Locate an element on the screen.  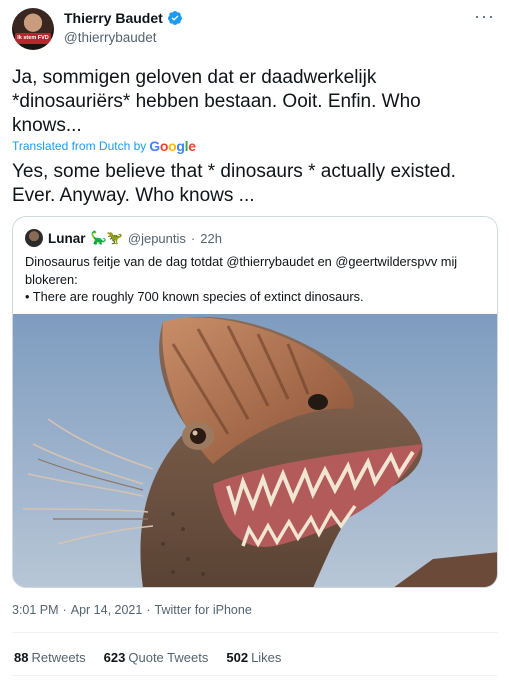
retweets-stat: 88 Retweets is located at coordinates (50, 657).